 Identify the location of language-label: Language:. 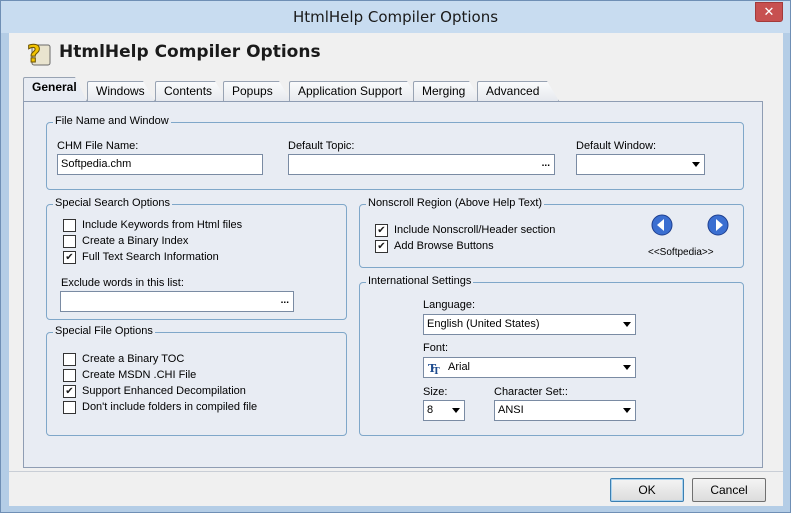
(449, 305).